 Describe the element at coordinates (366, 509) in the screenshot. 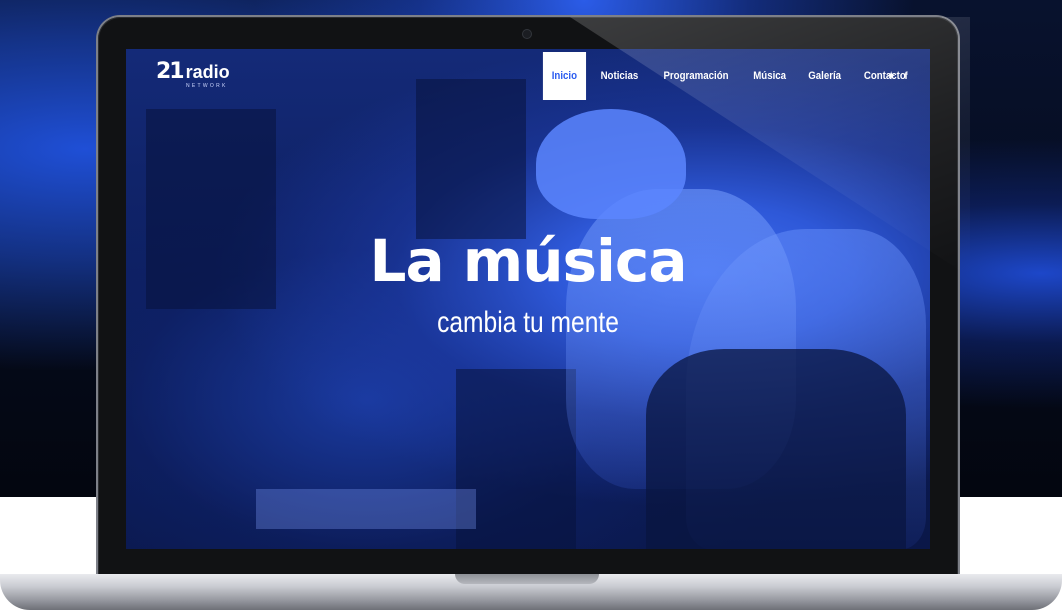

I see `dj-equipment` at that location.